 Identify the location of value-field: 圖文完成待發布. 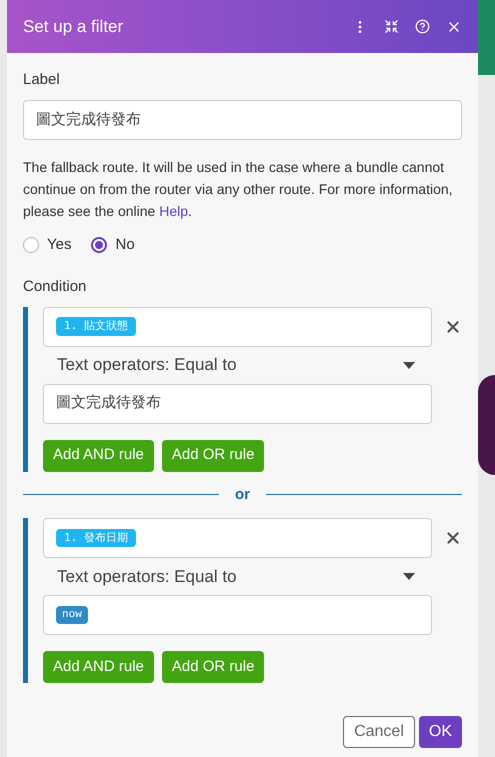
(237, 404).